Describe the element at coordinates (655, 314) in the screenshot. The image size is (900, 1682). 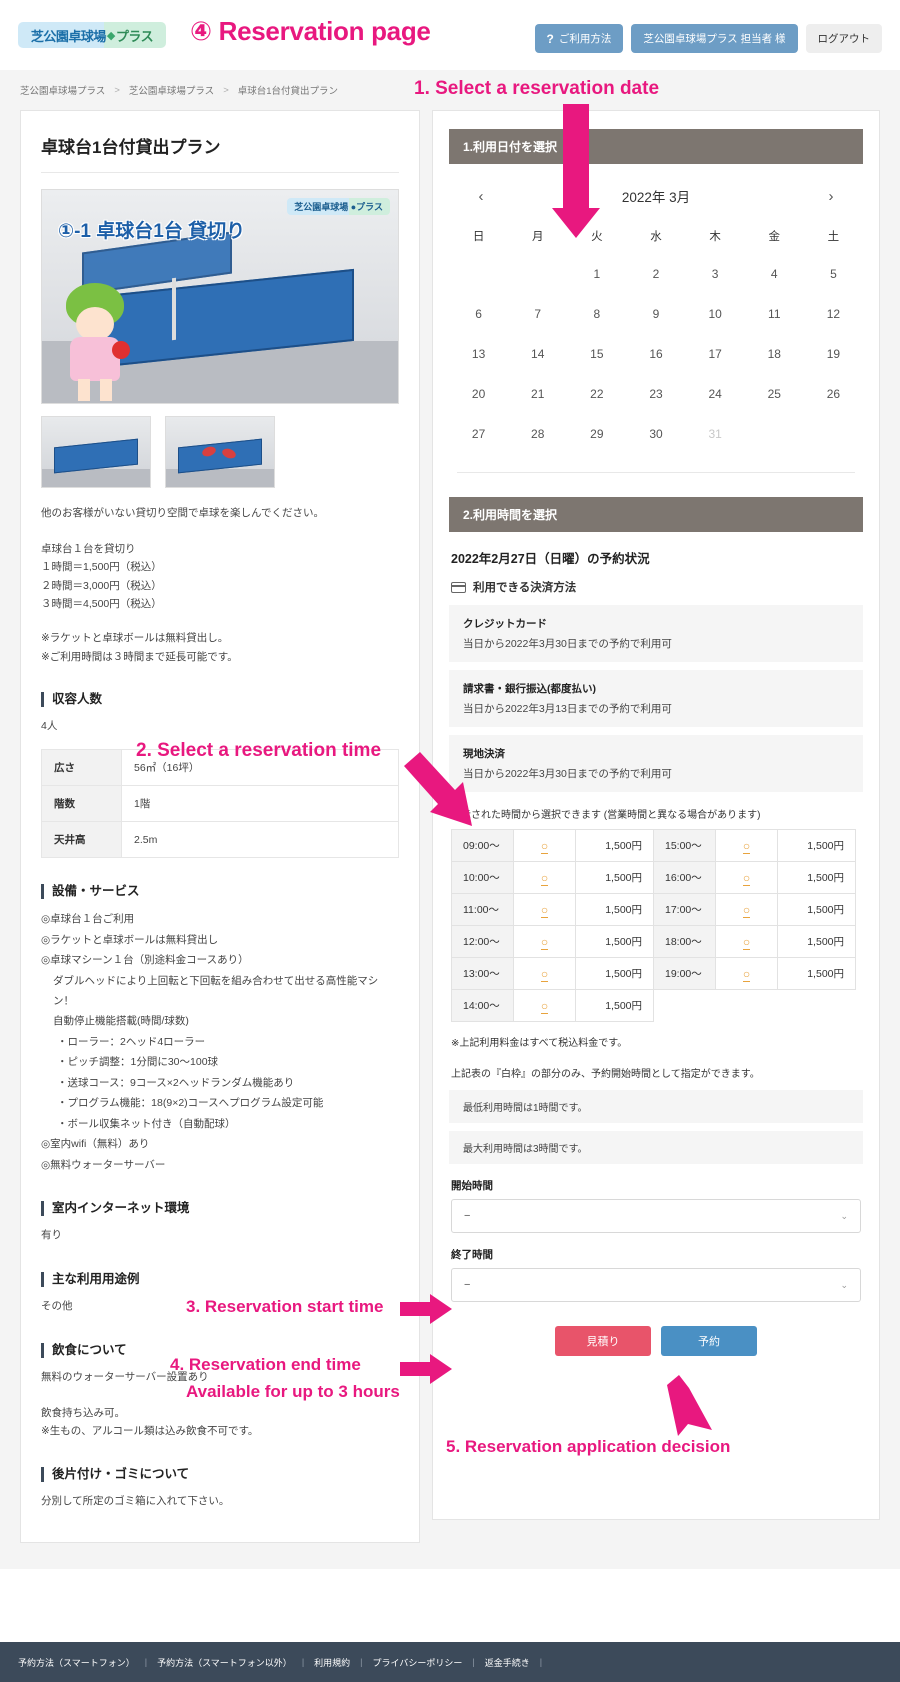
I see `calendar-day: 9` at that location.